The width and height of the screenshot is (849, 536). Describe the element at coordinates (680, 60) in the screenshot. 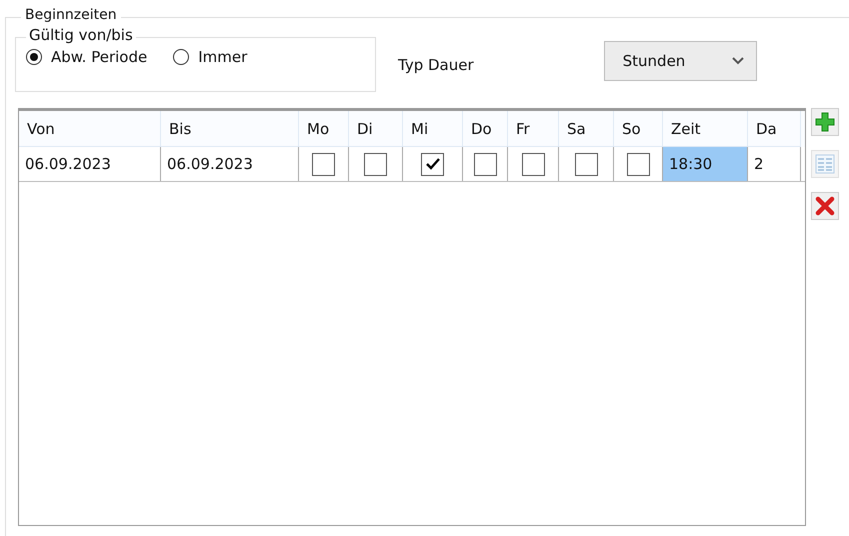

I see `duration-type-dropdown: Stunden` at that location.